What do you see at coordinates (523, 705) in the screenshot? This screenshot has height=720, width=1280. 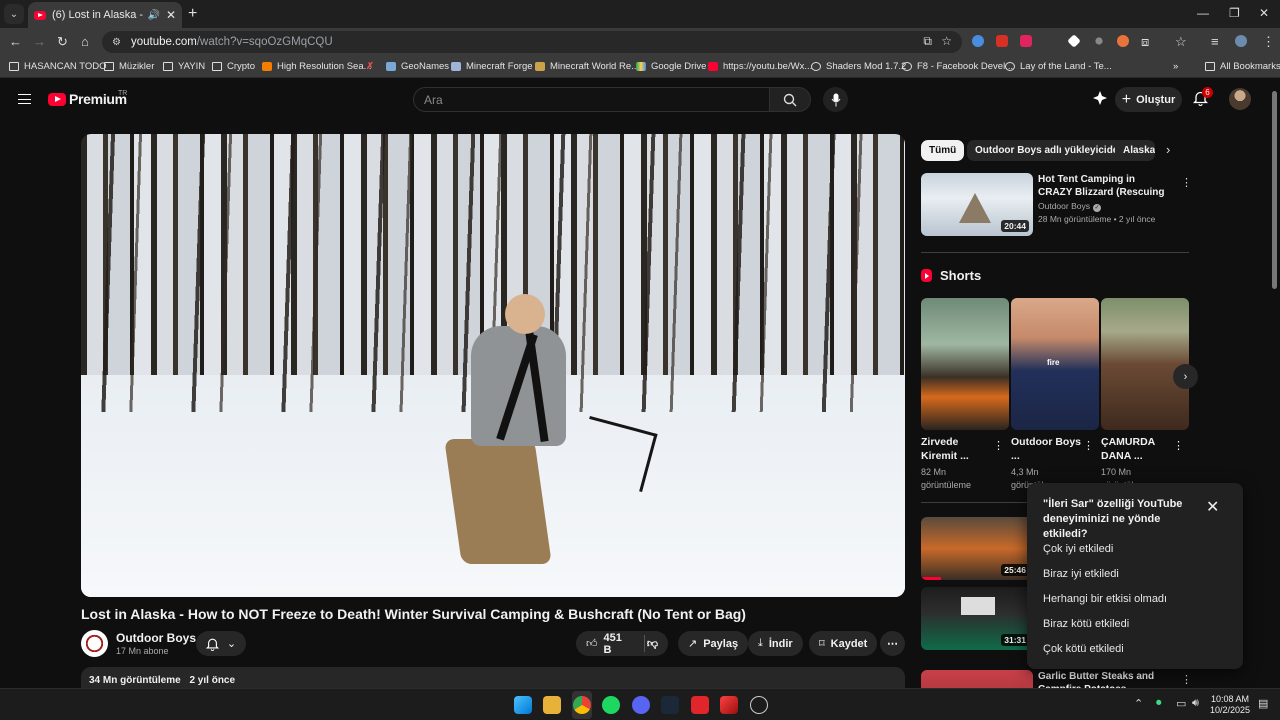 I see `windows-start-icon` at bounding box center [523, 705].